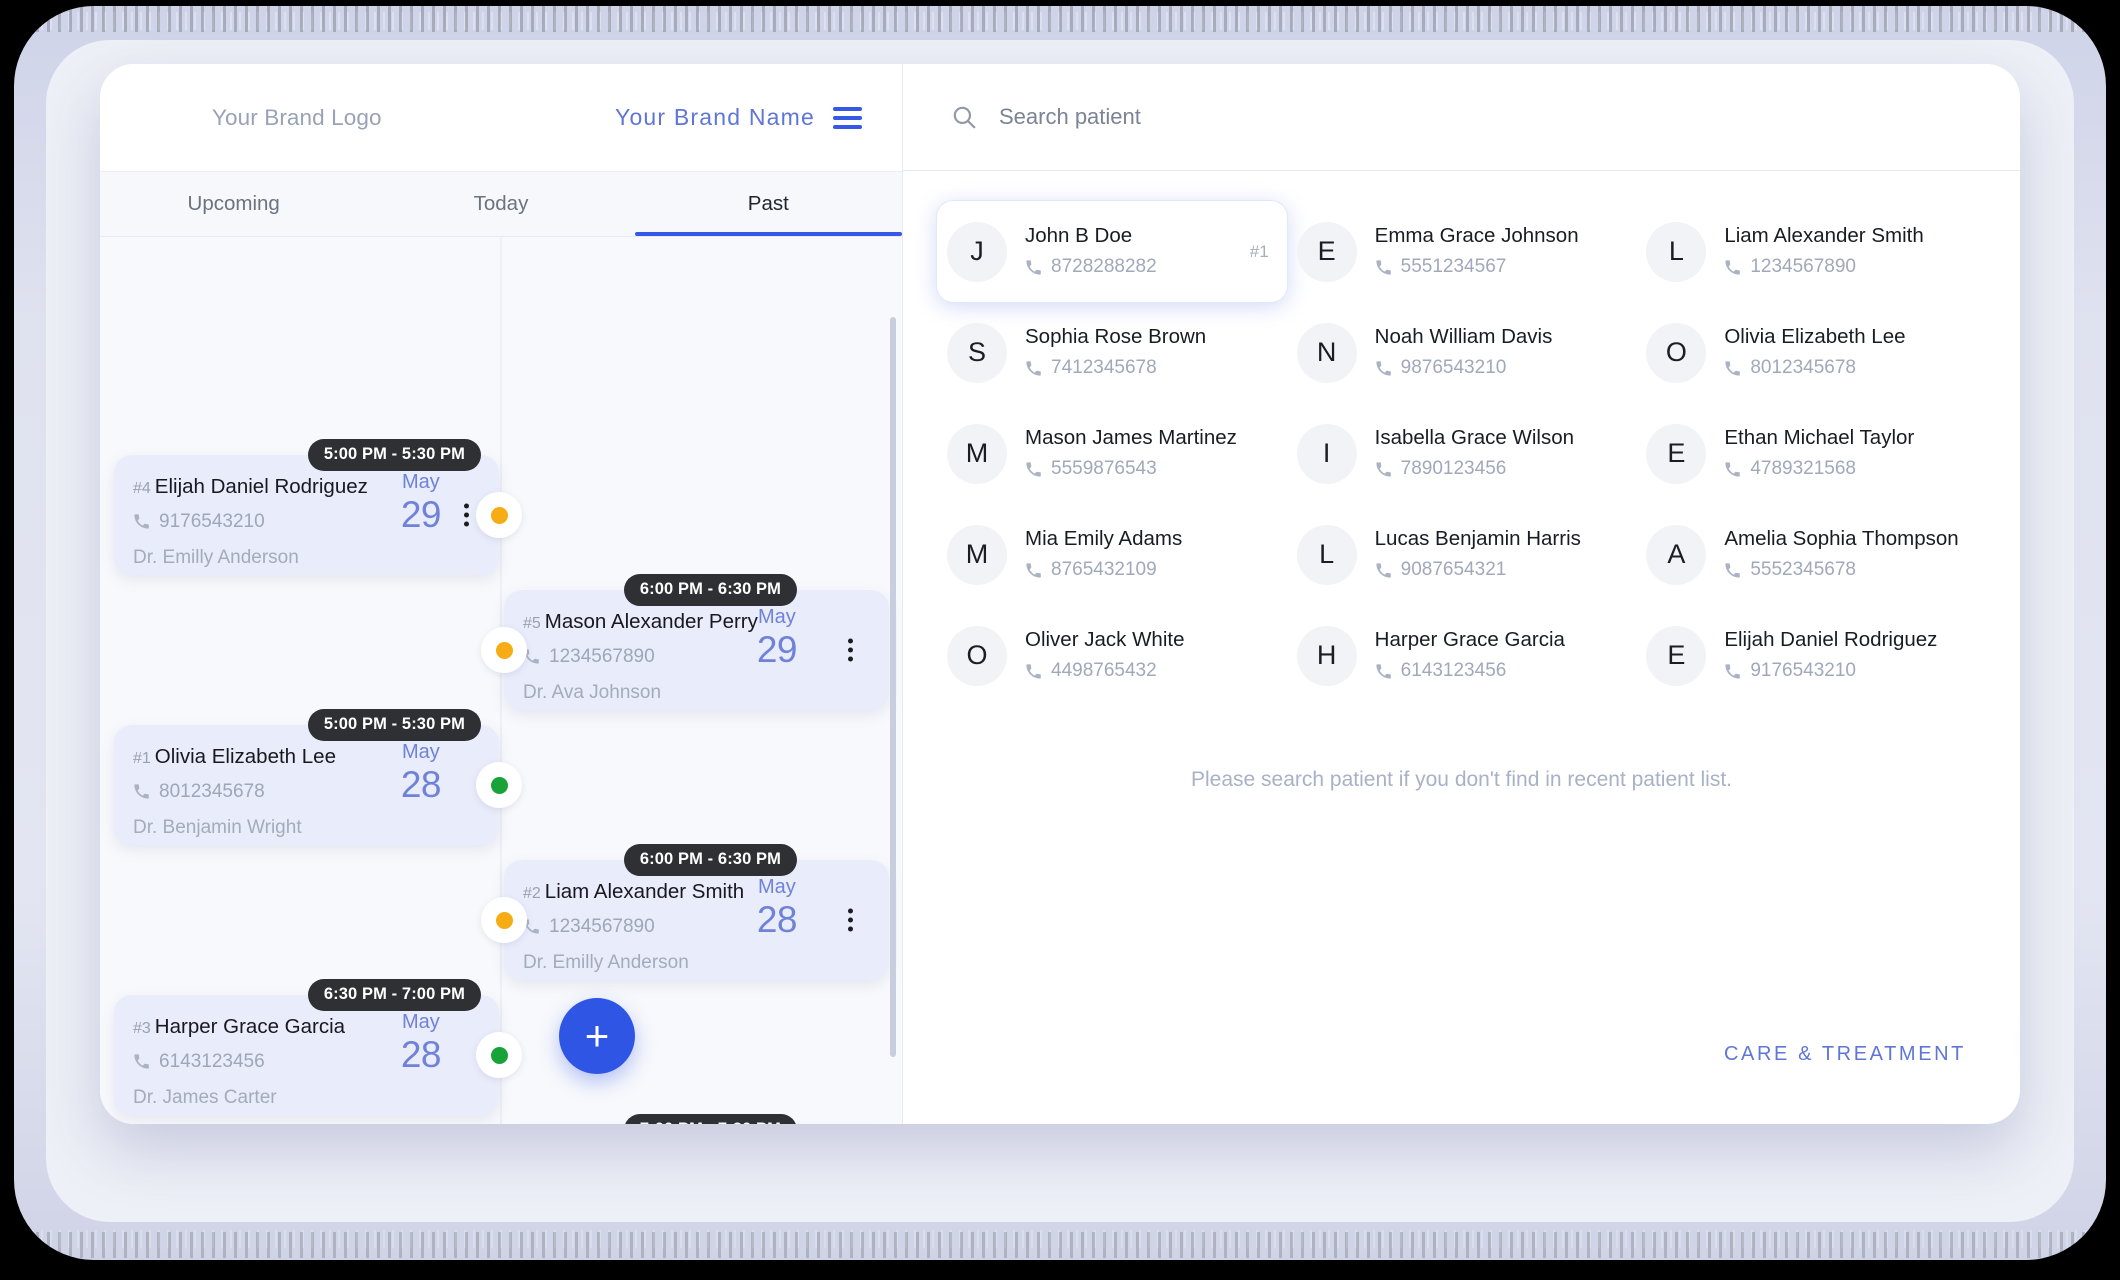  I want to click on app-header: Your Brand Logo Your Brand Name, so click(501, 117).